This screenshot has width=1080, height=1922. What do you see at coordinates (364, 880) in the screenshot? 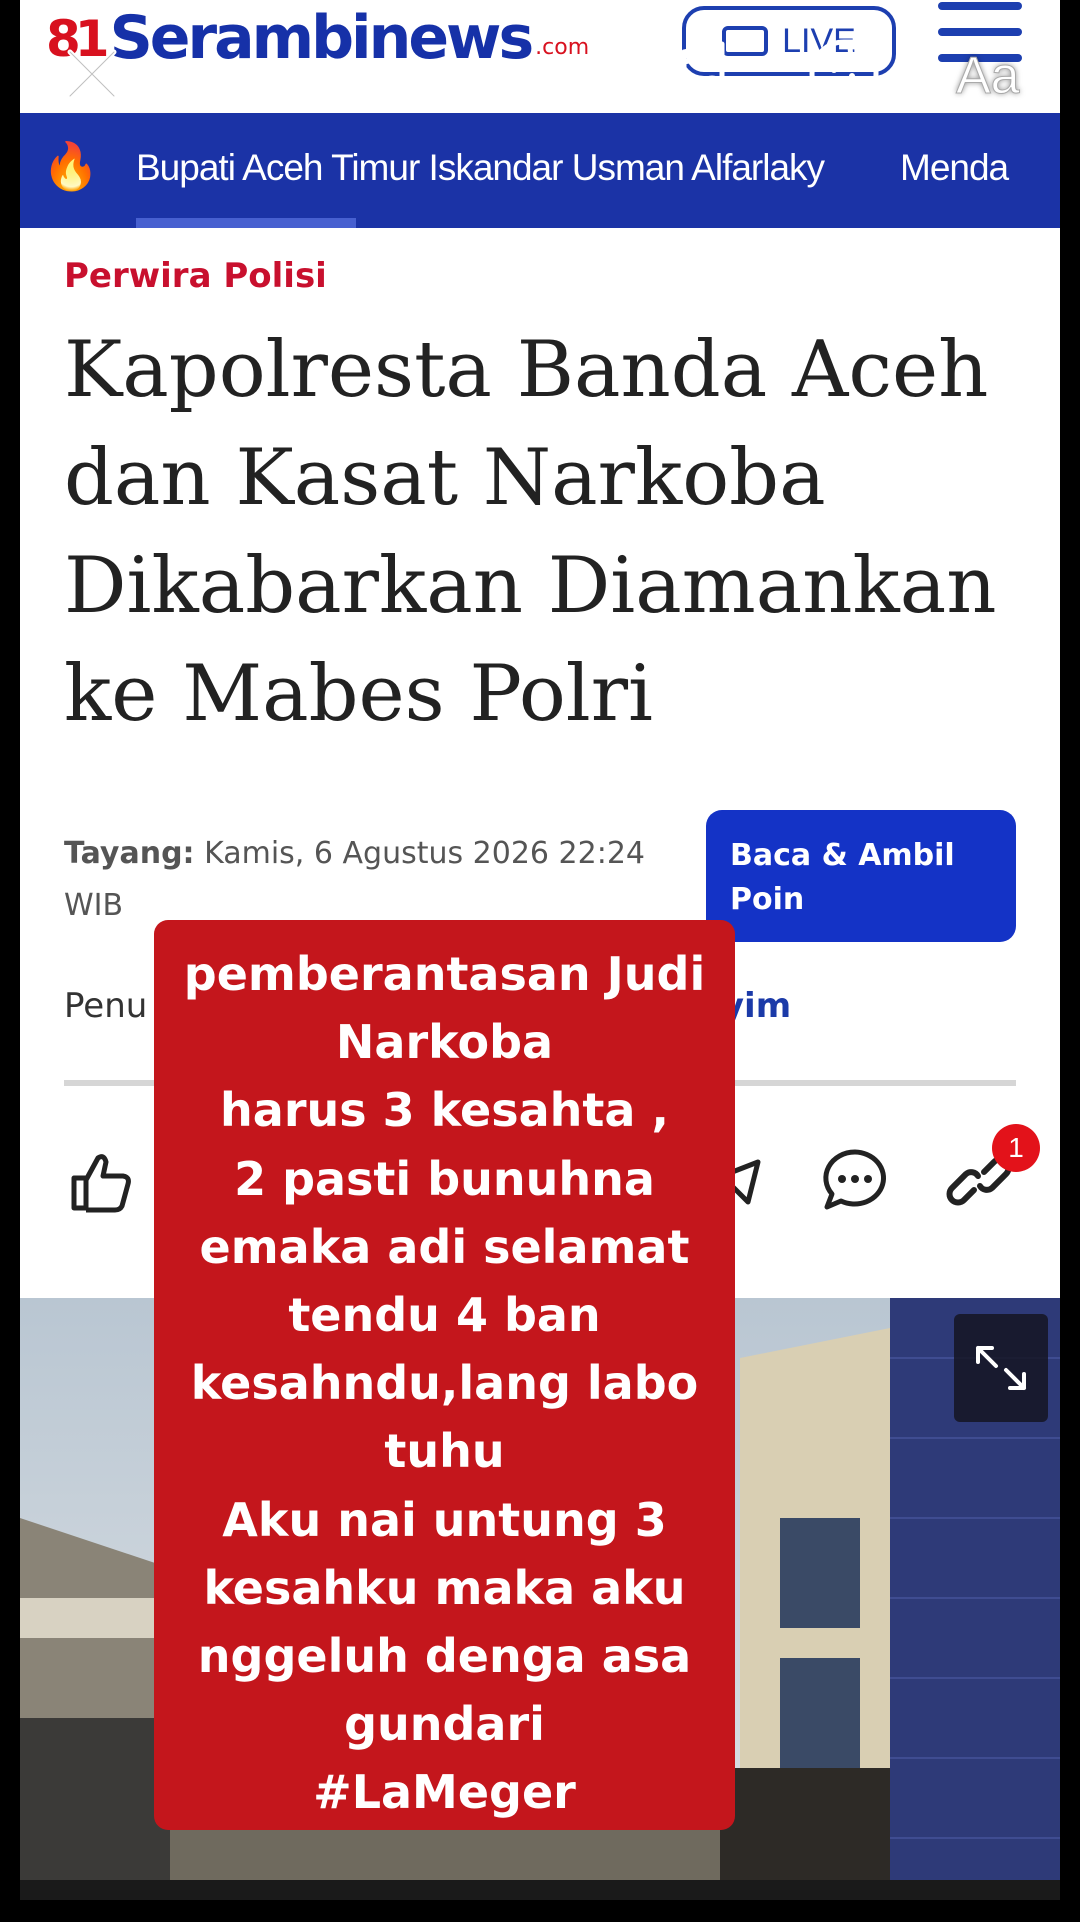
I see `publish-info: Tayang: Kamis, 6 Agustus 2026 22:24 WIB` at bounding box center [364, 880].